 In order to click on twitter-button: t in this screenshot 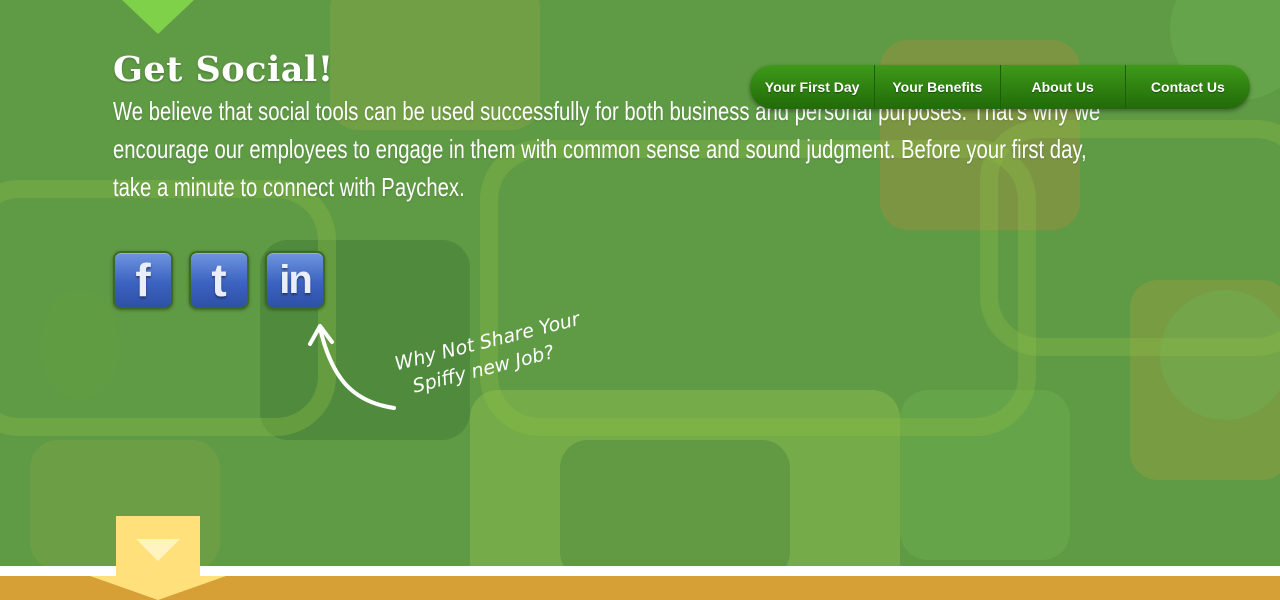, I will do `click(219, 280)`.